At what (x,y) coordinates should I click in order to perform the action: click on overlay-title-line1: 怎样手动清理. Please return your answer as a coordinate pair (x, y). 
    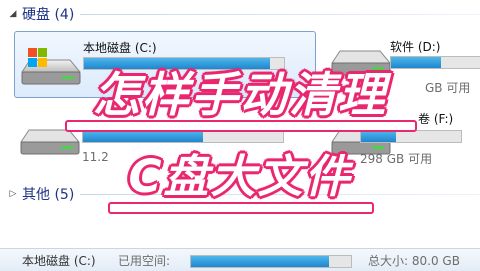
    Looking at the image, I should click on (240, 95).